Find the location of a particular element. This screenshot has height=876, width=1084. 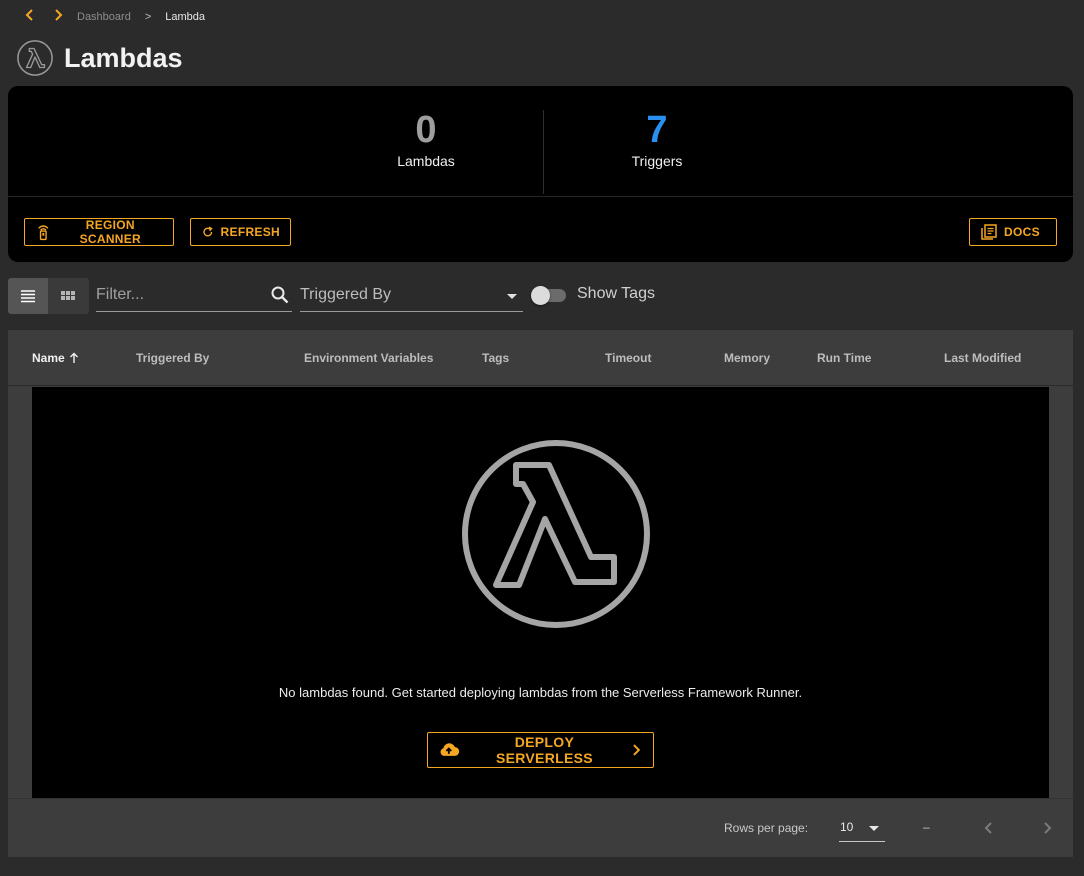

region-scanner-label: REGION SCANNER is located at coordinates (110, 232).